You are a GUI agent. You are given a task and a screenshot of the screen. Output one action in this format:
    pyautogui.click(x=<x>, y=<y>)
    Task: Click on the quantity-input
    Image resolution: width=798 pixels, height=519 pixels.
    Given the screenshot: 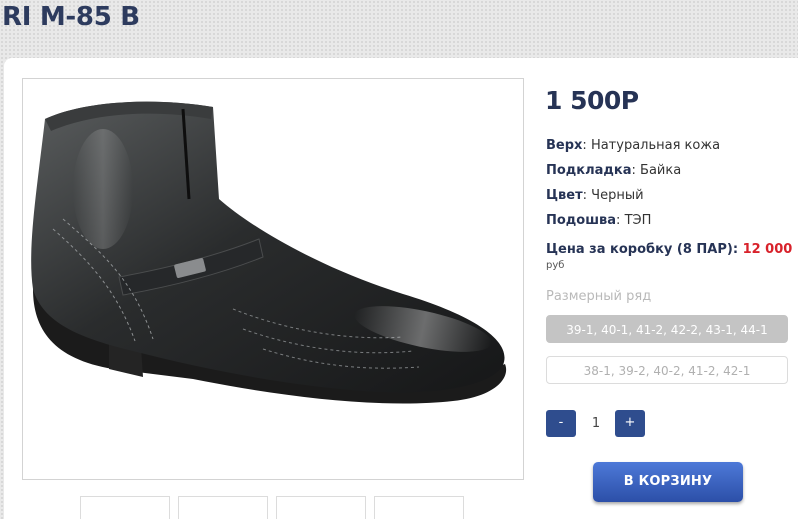 What is the action you would take?
    pyautogui.click(x=596, y=423)
    